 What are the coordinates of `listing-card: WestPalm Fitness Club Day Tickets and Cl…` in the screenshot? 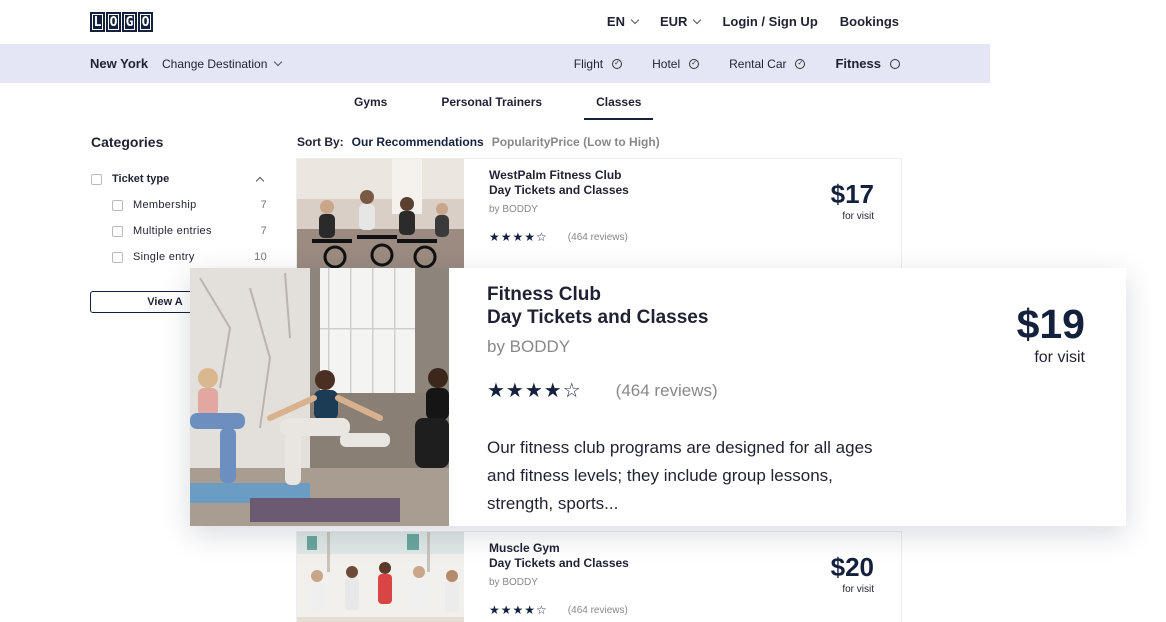 It's located at (599, 214).